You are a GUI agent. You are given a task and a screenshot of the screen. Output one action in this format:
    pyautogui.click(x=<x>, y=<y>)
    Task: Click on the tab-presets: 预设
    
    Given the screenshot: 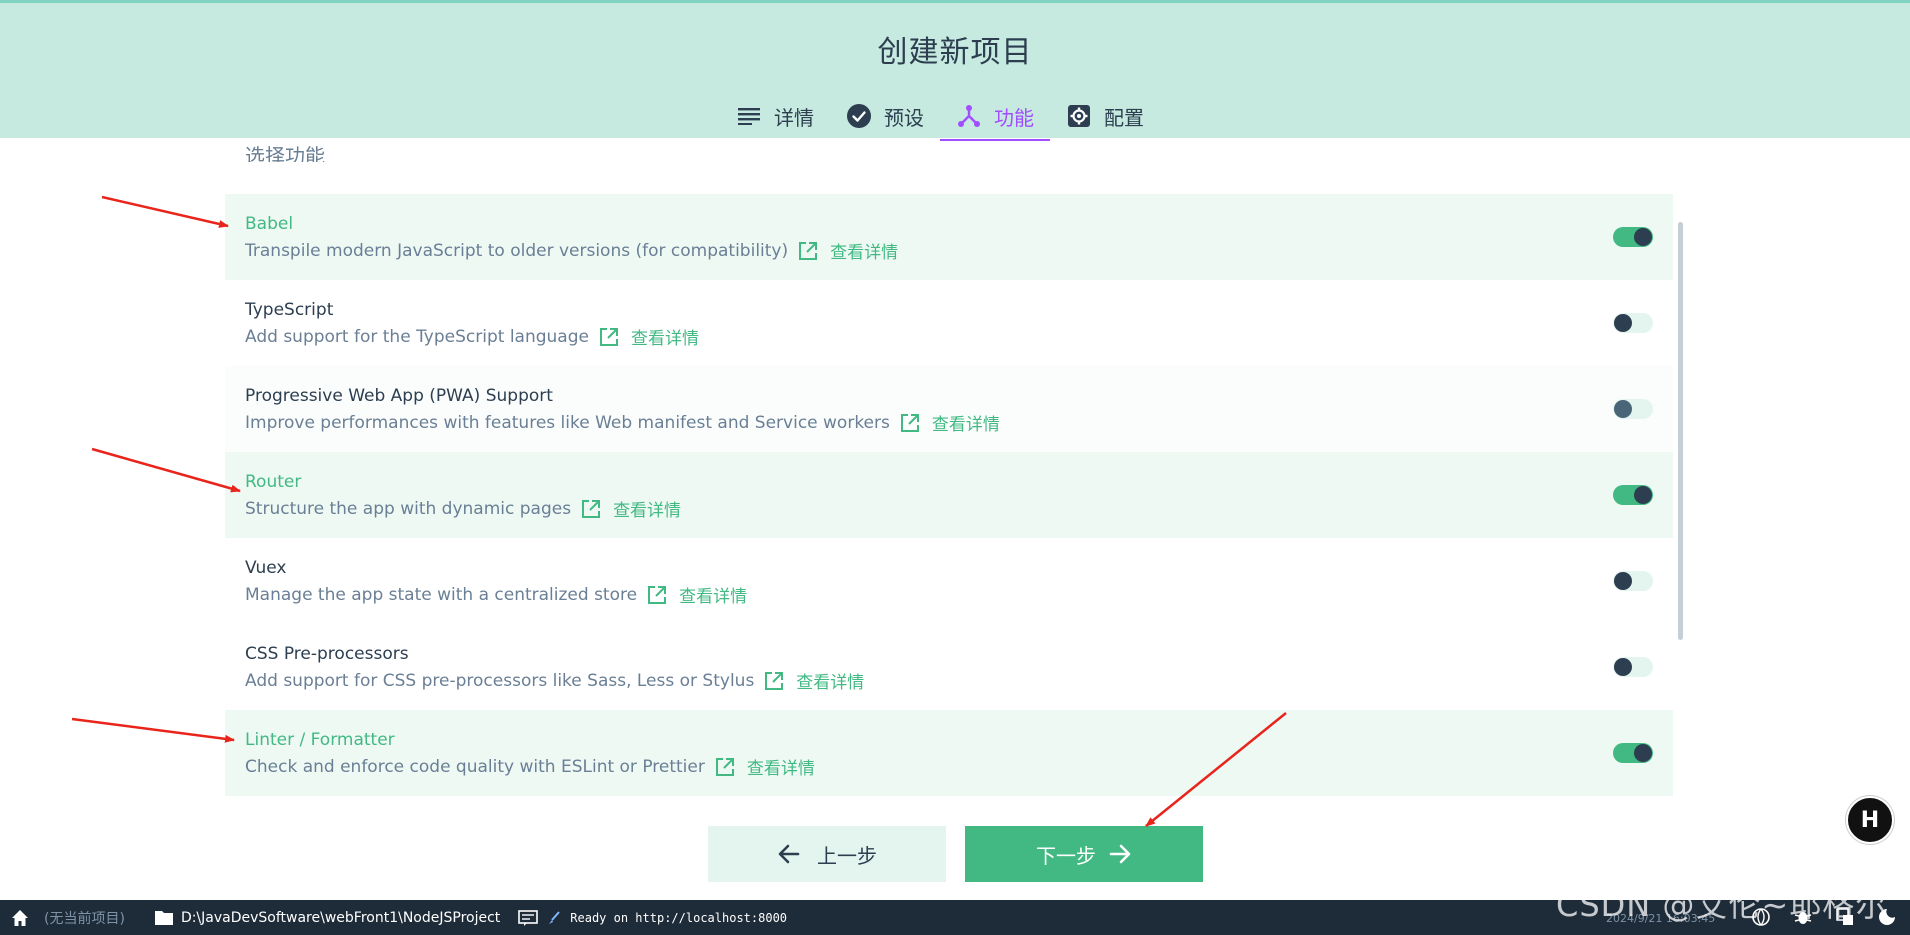 What is the action you would take?
    pyautogui.click(x=885, y=116)
    